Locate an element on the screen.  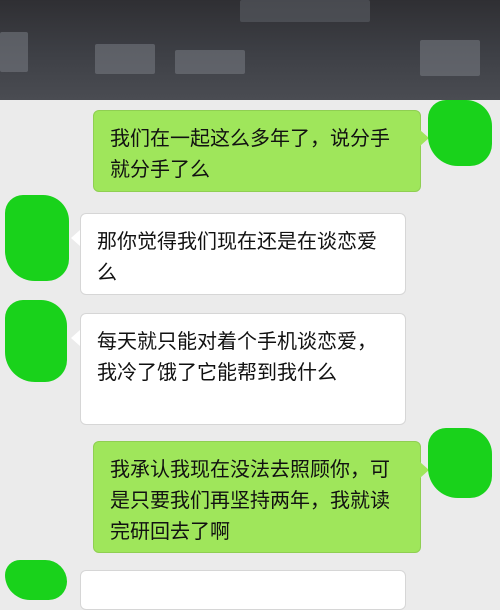
blurred-status-bar is located at coordinates (305, 11).